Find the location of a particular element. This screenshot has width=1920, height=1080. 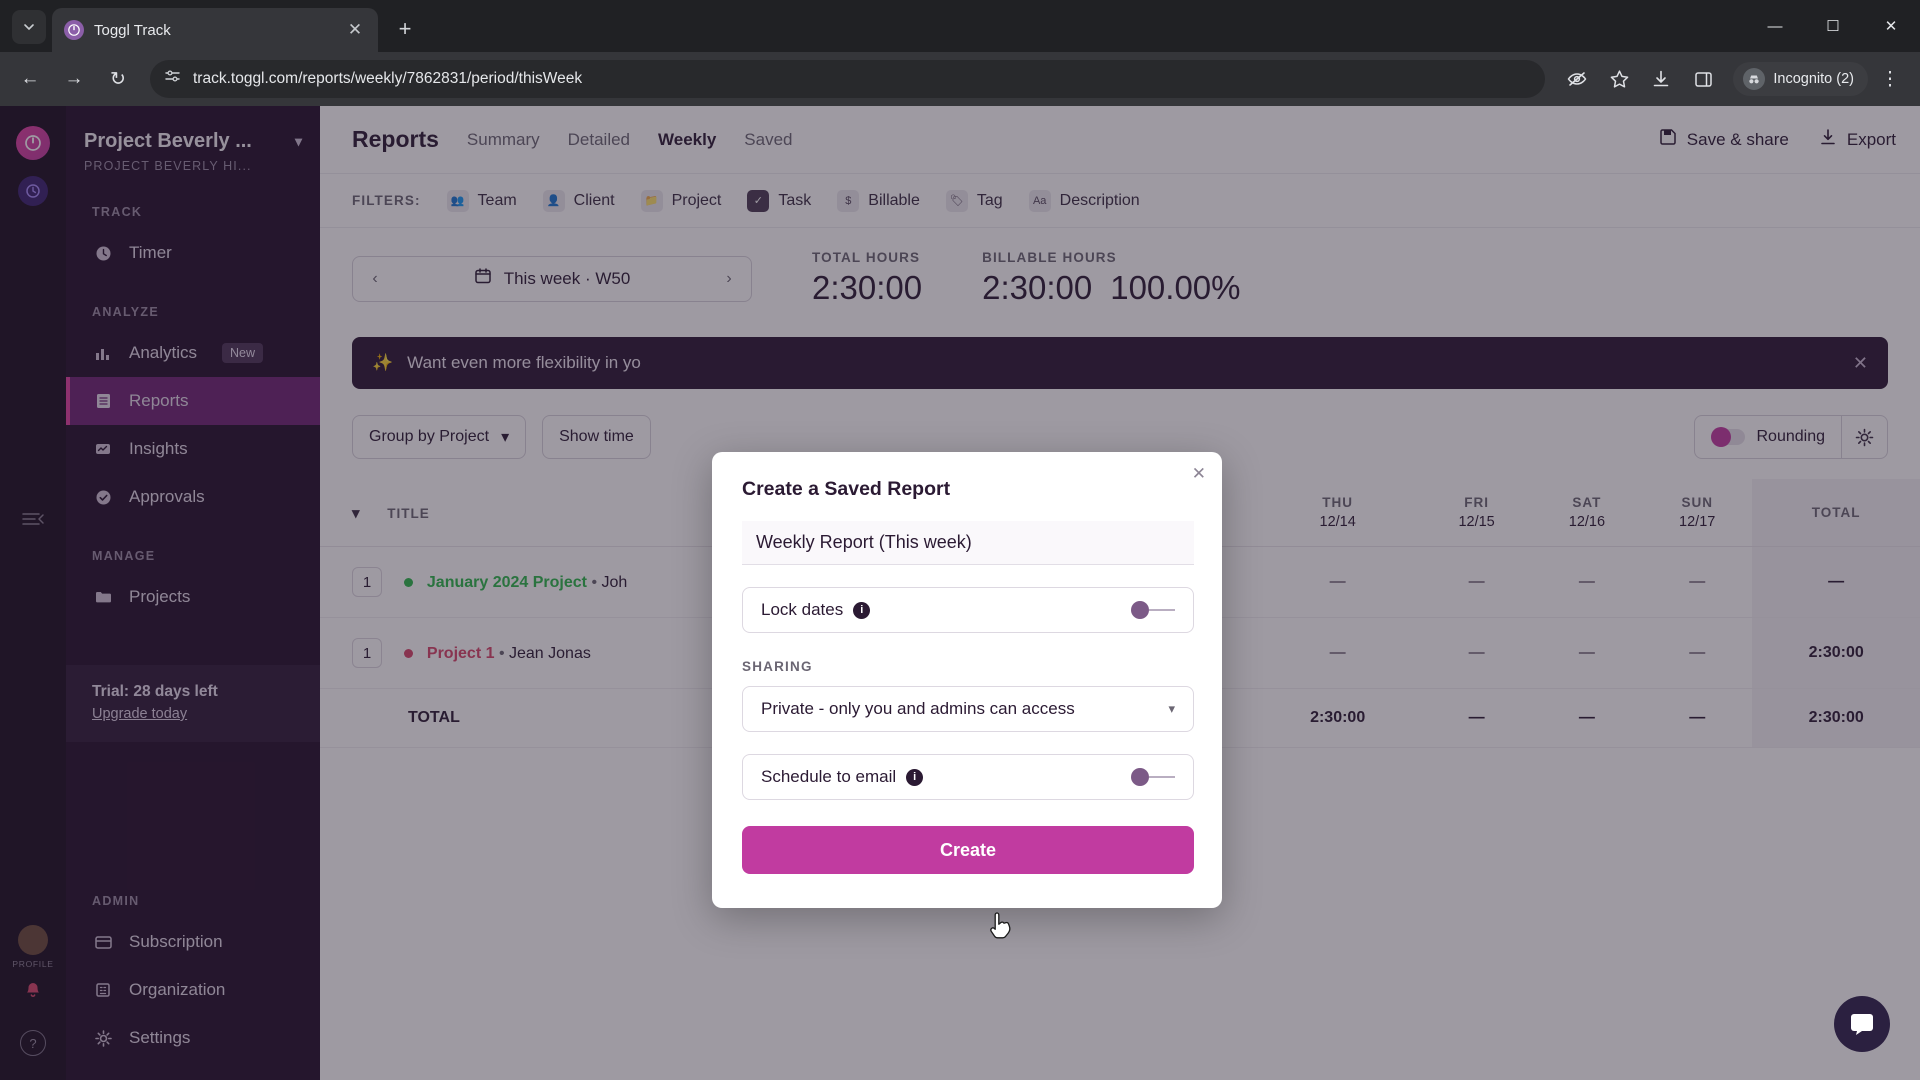

toggl-power-icon is located at coordinates (74, 30).